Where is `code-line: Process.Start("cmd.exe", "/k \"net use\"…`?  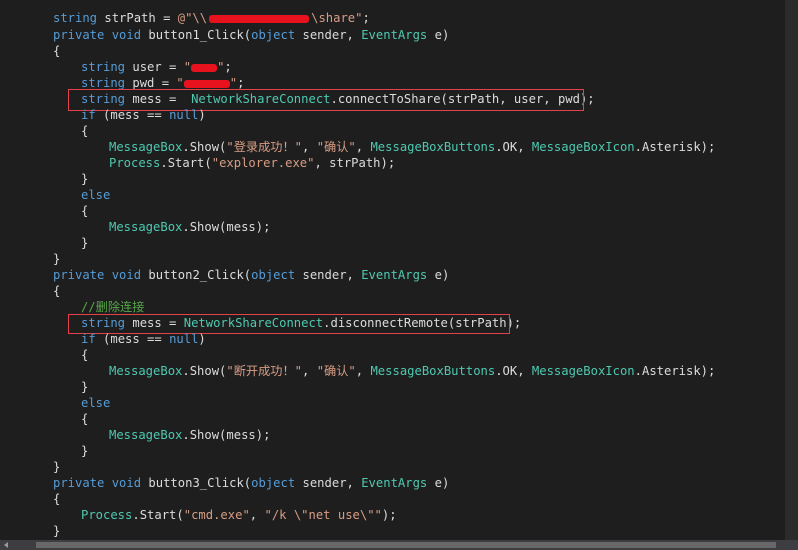
code-line: Process.Start("cmd.exe", "/k \"net use\"… is located at coordinates (239, 515).